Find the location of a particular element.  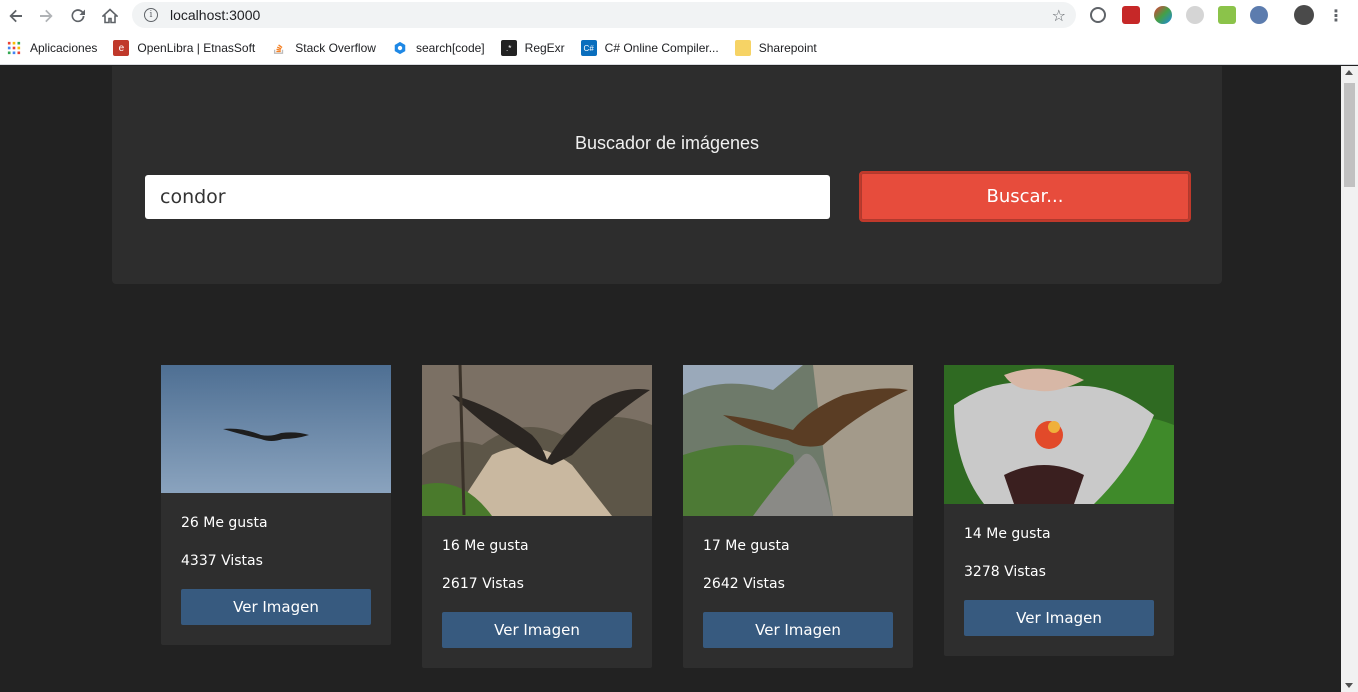

image-card: 26 Me gusta 4337 Vistas Ver Imagen is located at coordinates (276, 505).